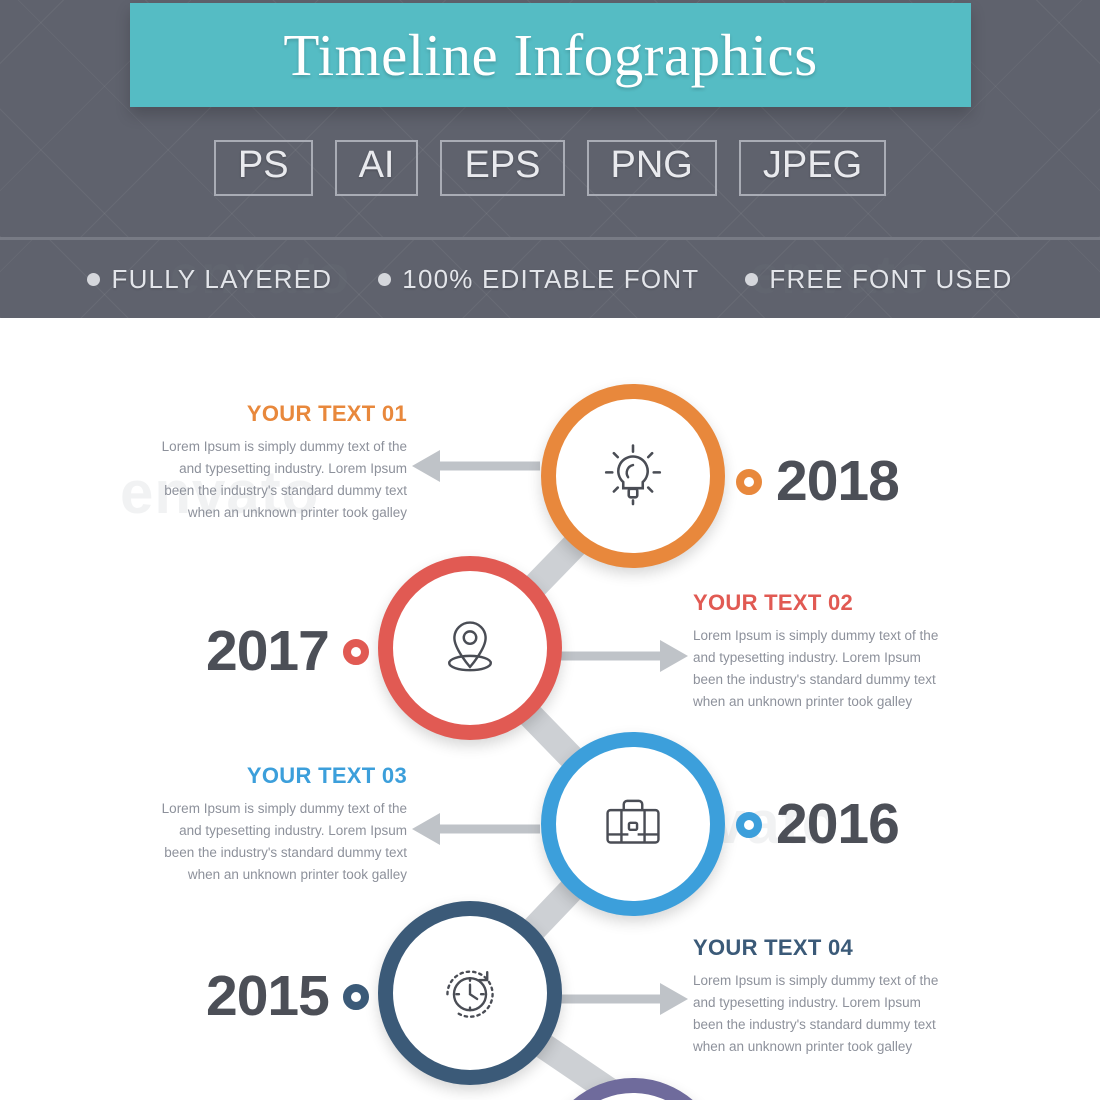 The image size is (1100, 1100). What do you see at coordinates (891, 278) in the screenshot?
I see `feature-label: FREE FONT USED` at bounding box center [891, 278].